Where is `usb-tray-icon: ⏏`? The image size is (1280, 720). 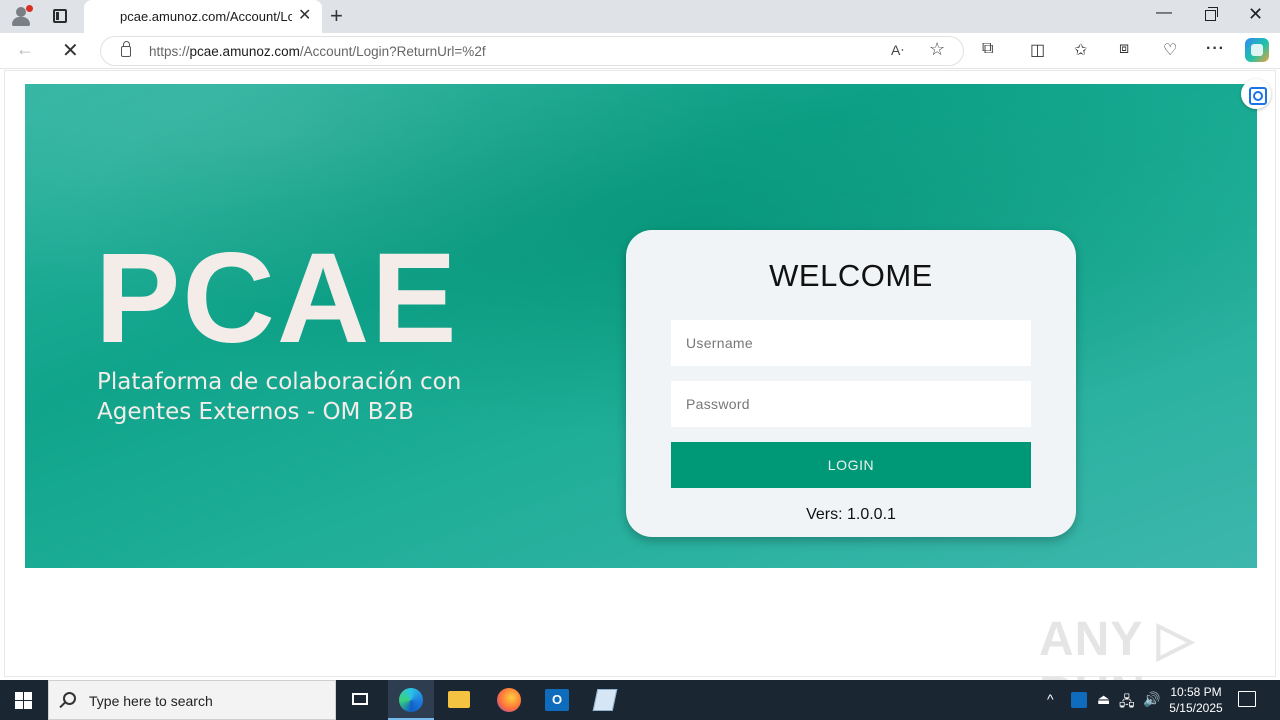 usb-tray-icon: ⏏ is located at coordinates (1103, 699).